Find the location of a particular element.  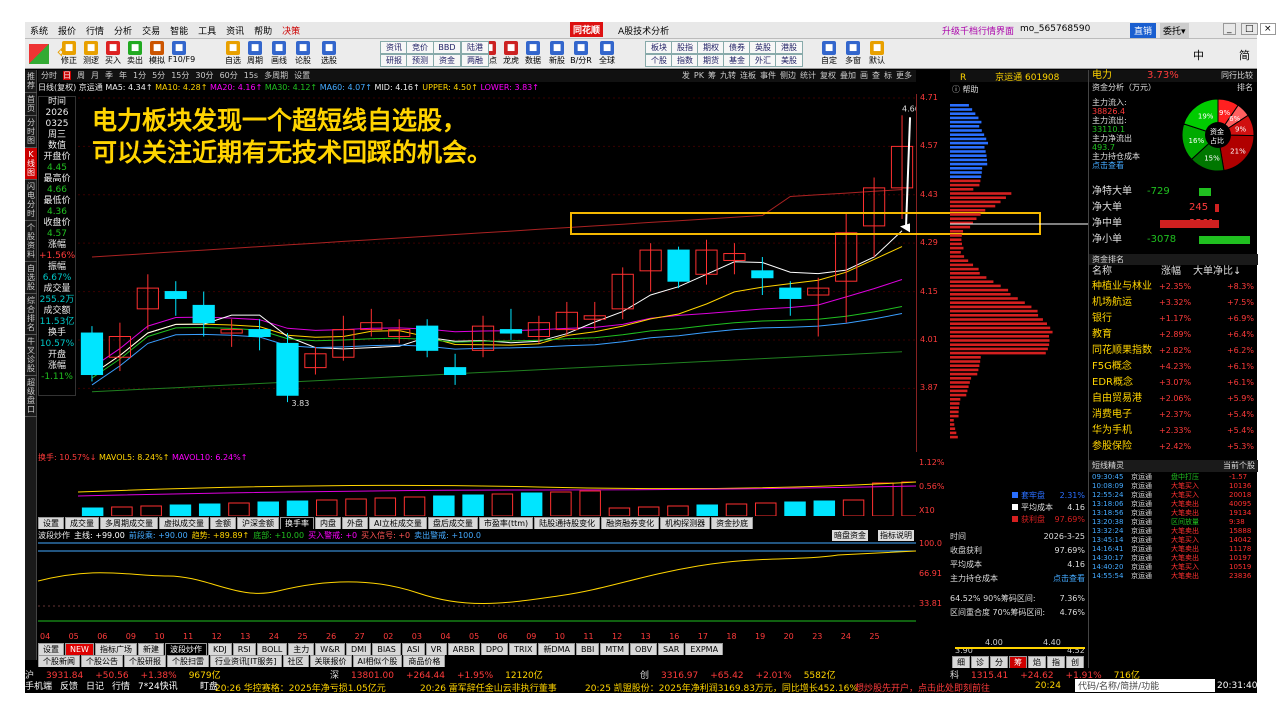

entrust-button: 委托▾ is located at coordinates (1174, 30).